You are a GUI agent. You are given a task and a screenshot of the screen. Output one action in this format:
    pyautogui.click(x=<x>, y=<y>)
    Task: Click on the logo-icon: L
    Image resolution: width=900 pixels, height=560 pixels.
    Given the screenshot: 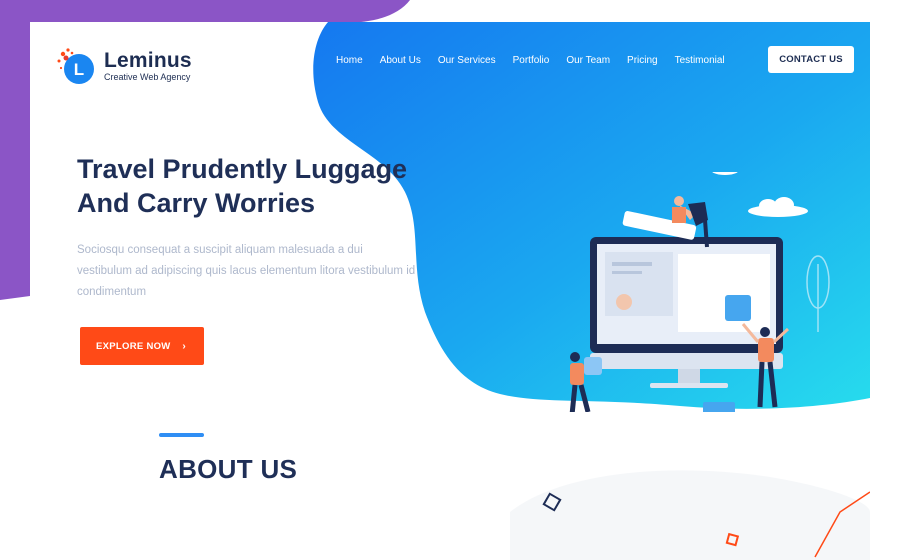 What is the action you would take?
    pyautogui.click(x=76, y=66)
    